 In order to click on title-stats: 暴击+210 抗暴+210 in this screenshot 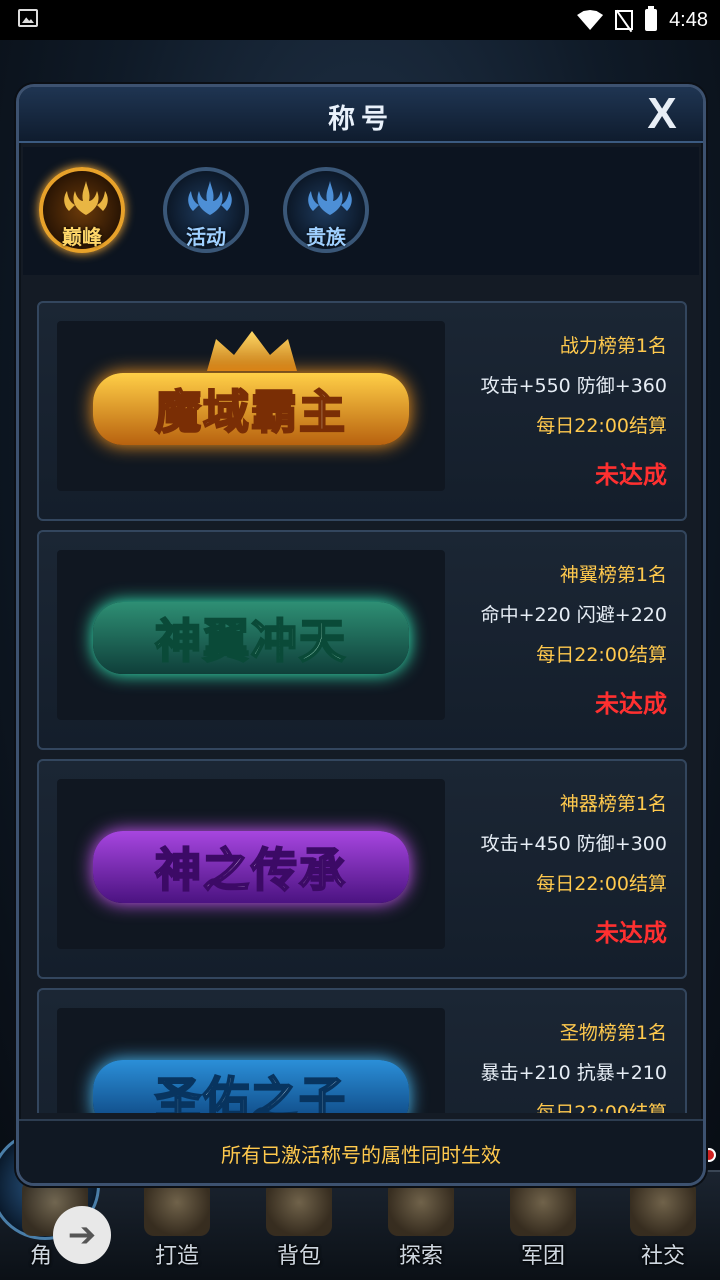, I will do `click(573, 1073)`.